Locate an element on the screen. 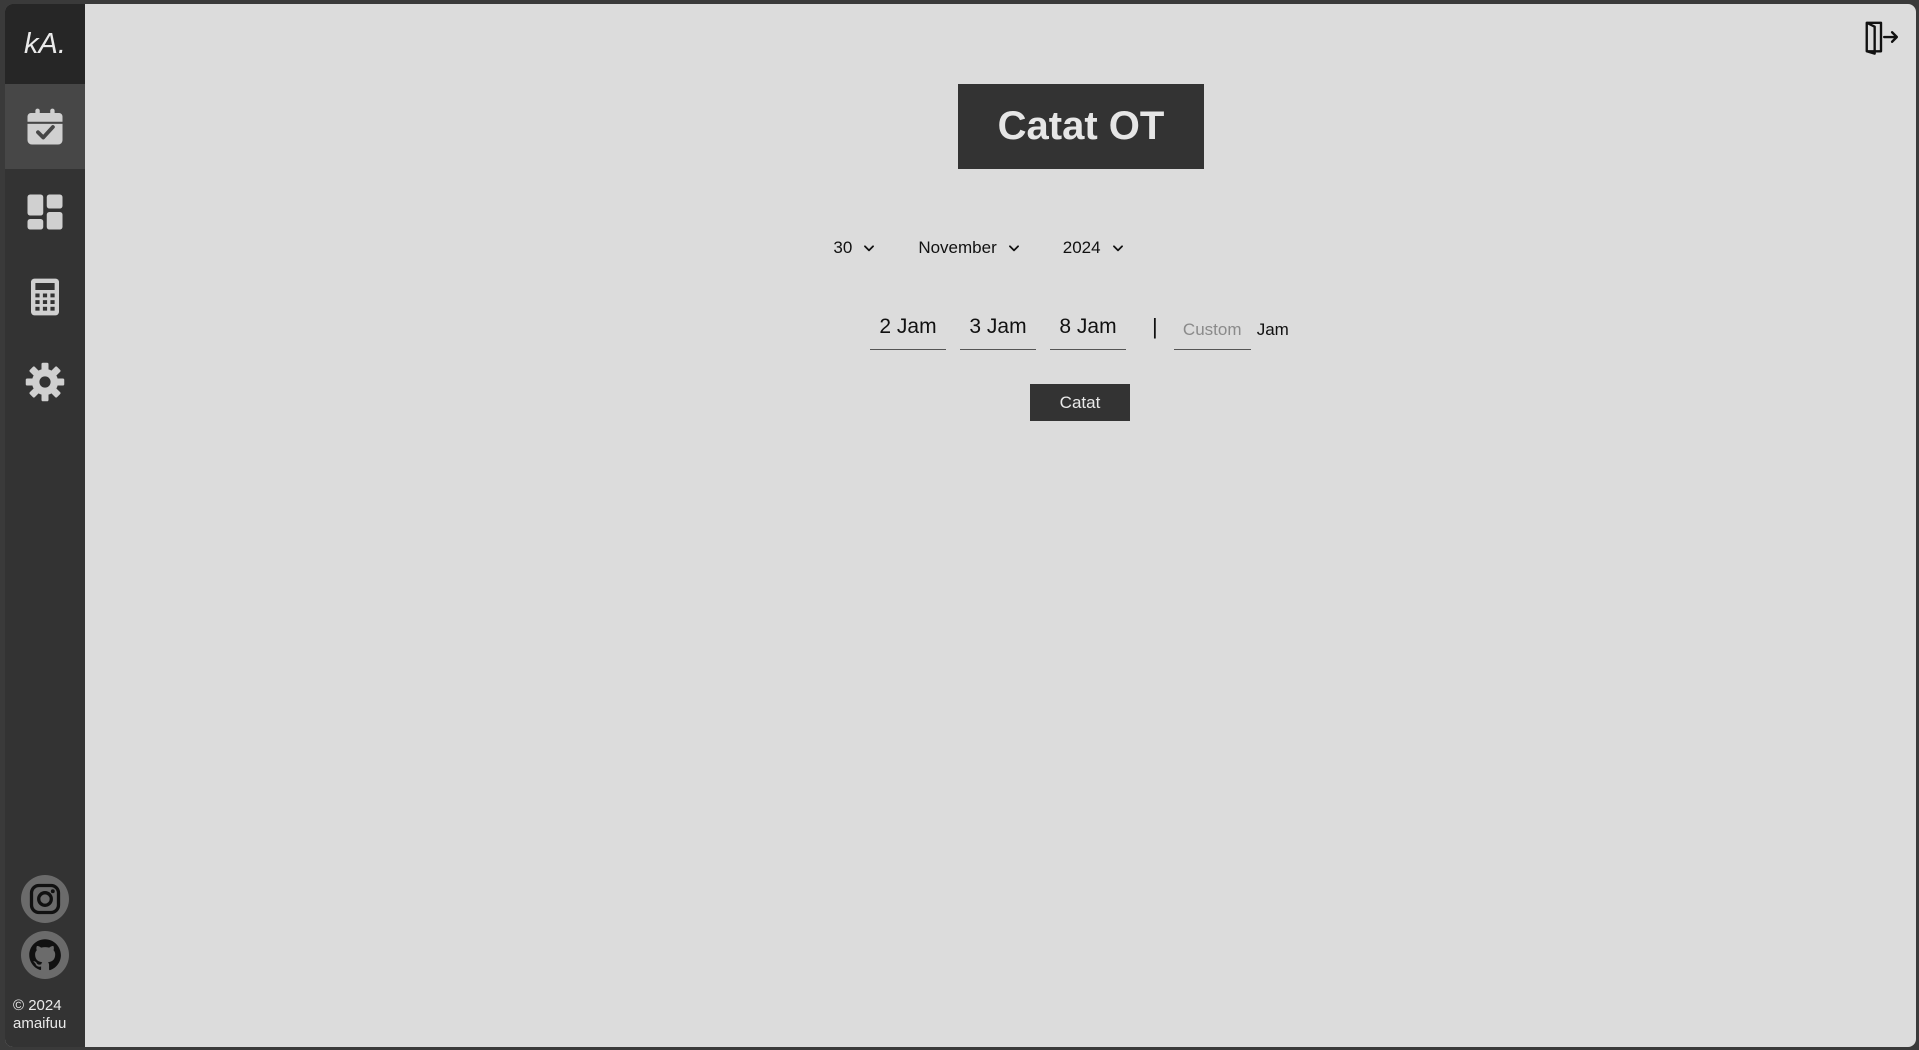 This screenshot has height=1050, width=1919. month-select: November is located at coordinates (969, 248).